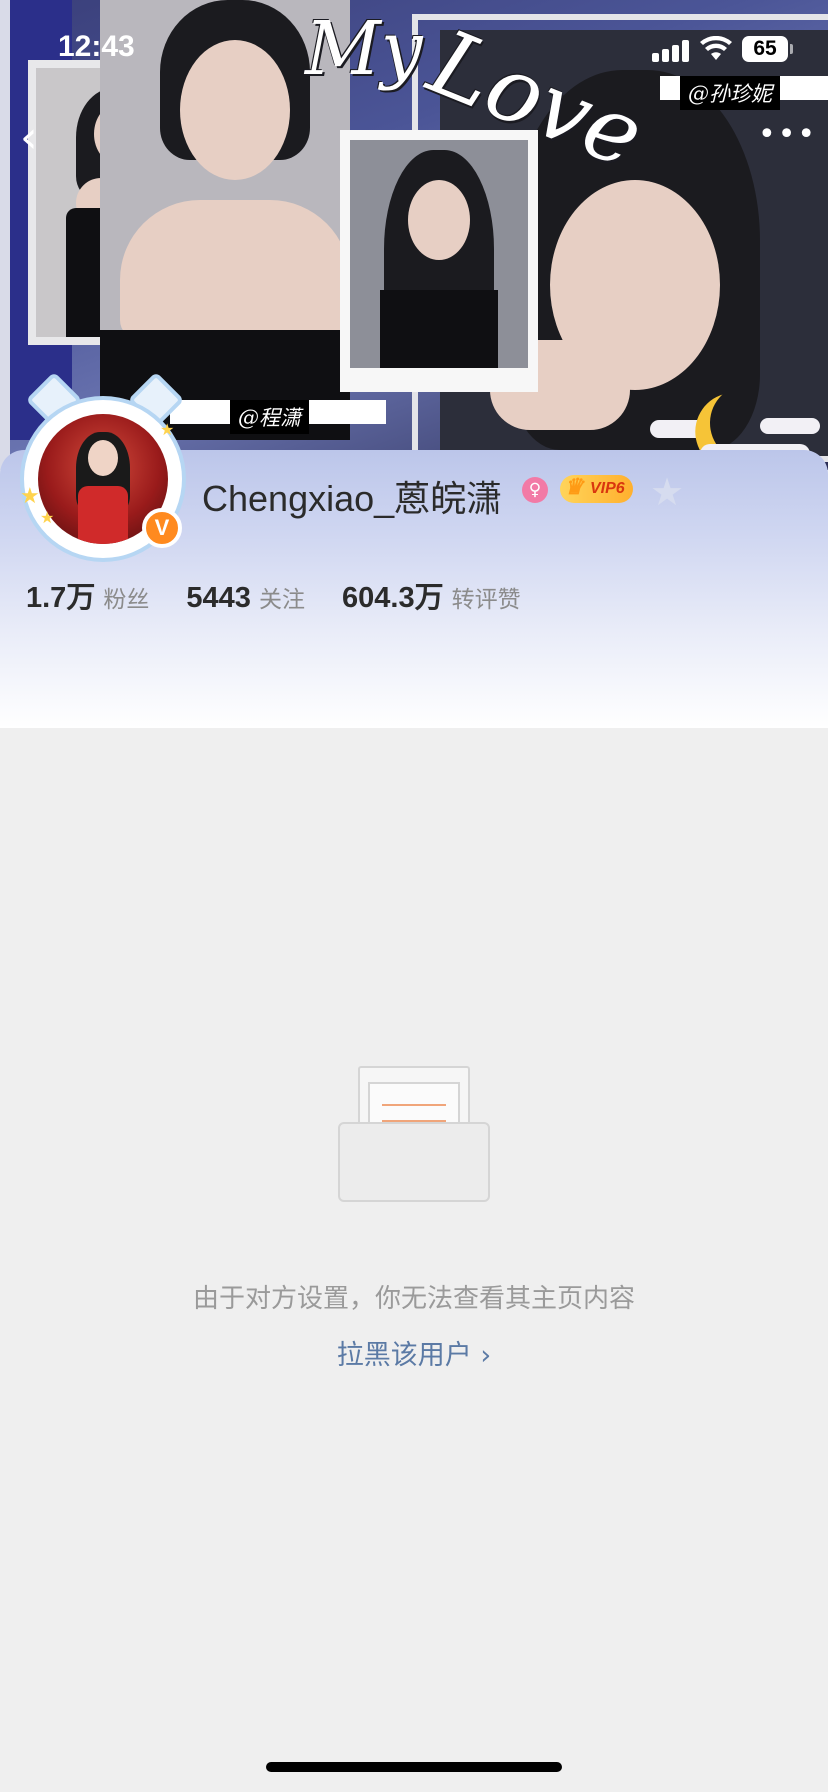 The width and height of the screenshot is (828, 1792). Describe the element at coordinates (414, 1352) in the screenshot. I see `block-user-link: 拉黑该用户 ›` at that location.